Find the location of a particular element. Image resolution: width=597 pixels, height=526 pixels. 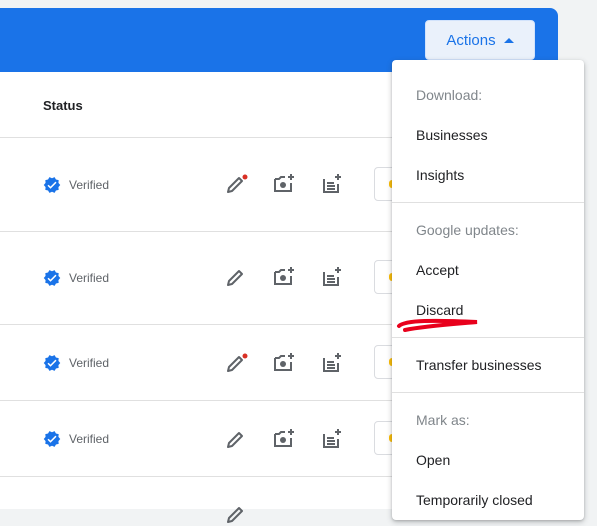

mark-as-section-label: Mark as: is located at coordinates (443, 420).